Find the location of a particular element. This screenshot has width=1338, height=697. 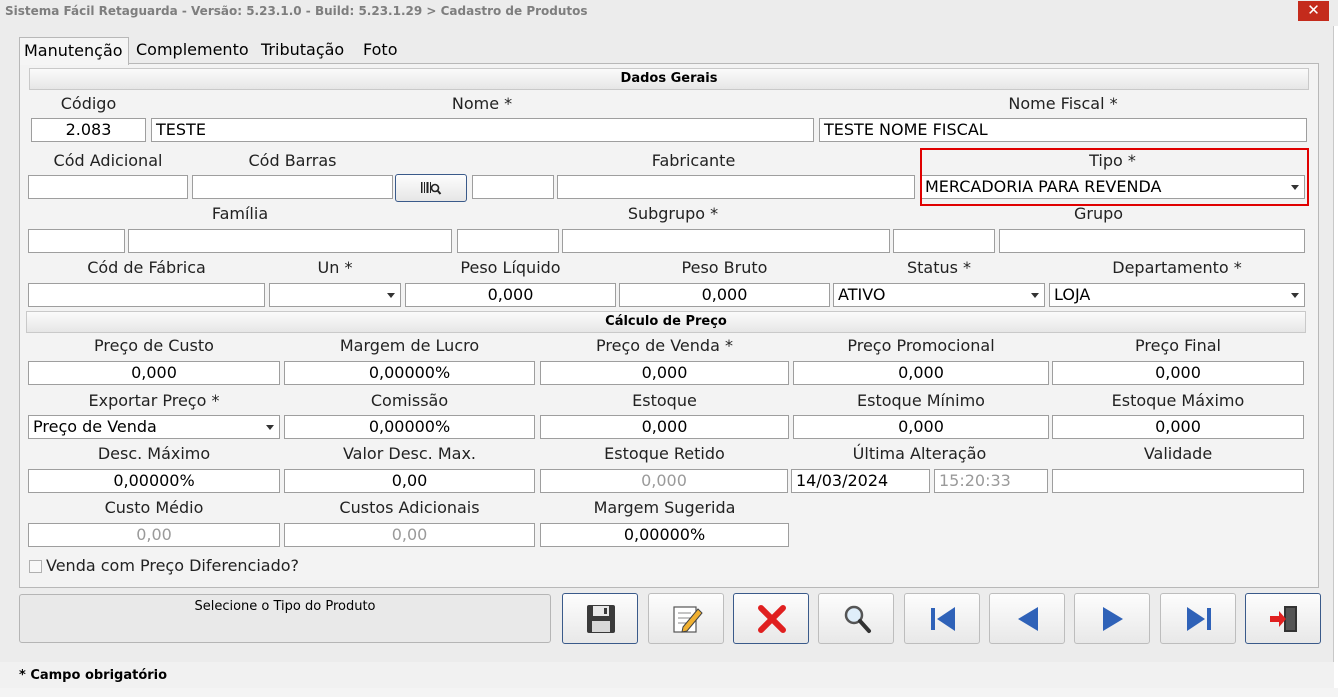

tab-tributacao: Tributação is located at coordinates (302, 50).